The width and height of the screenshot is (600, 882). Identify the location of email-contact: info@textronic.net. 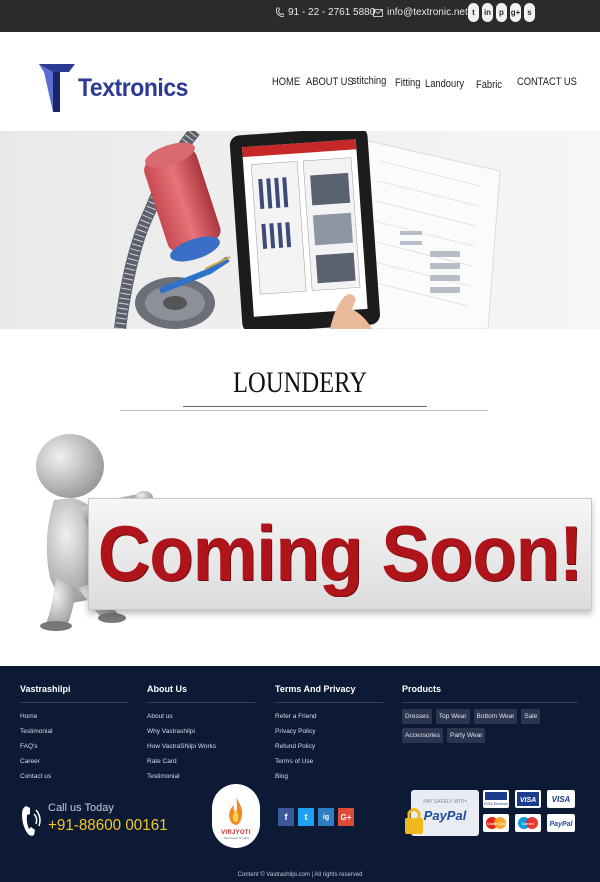
(420, 12).